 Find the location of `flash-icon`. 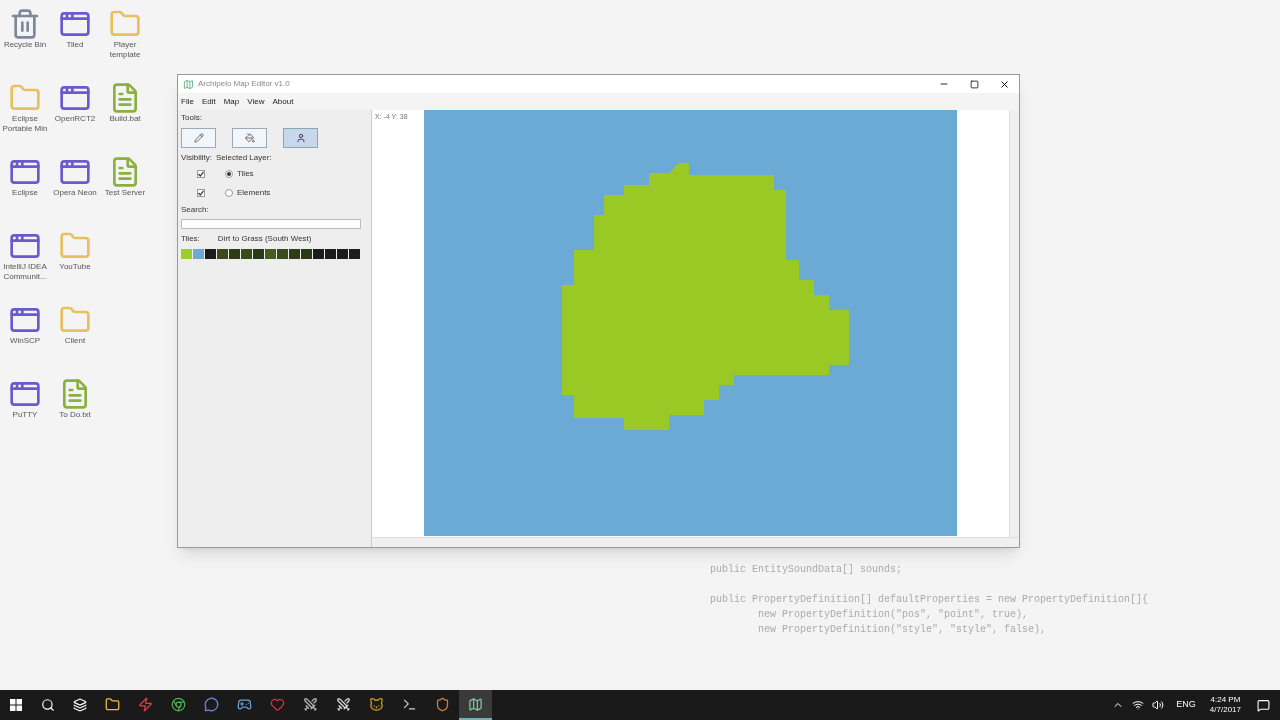

flash-icon is located at coordinates (145, 704).